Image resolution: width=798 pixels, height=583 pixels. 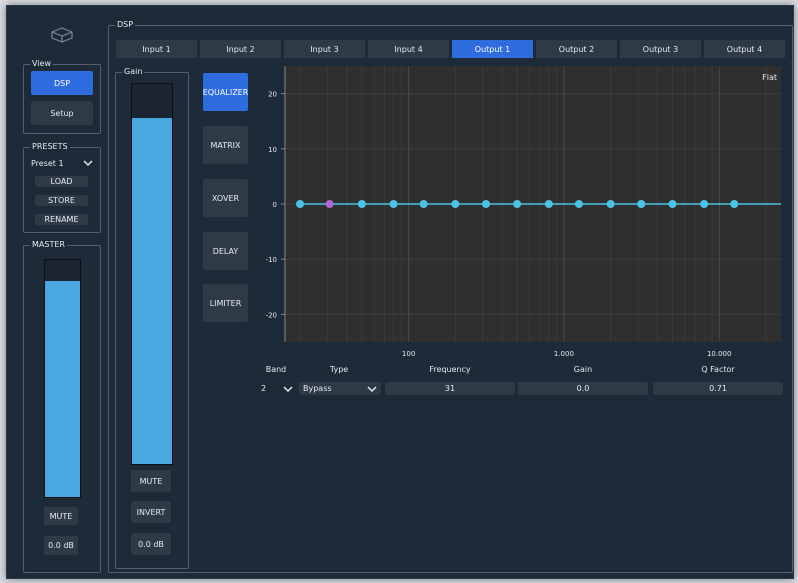 What do you see at coordinates (564, 354) in the screenshot?
I see `x-tick-label: 1.000` at bounding box center [564, 354].